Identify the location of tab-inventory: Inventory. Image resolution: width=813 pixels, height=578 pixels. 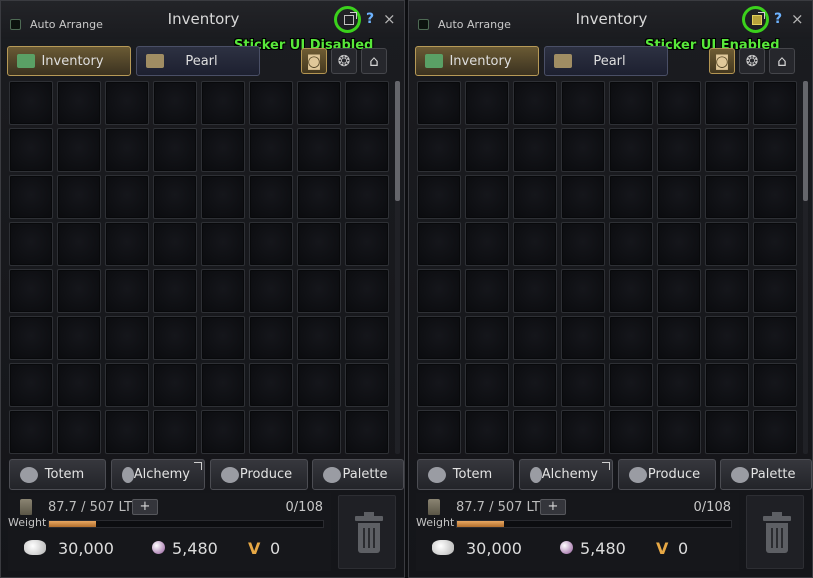
(477, 61).